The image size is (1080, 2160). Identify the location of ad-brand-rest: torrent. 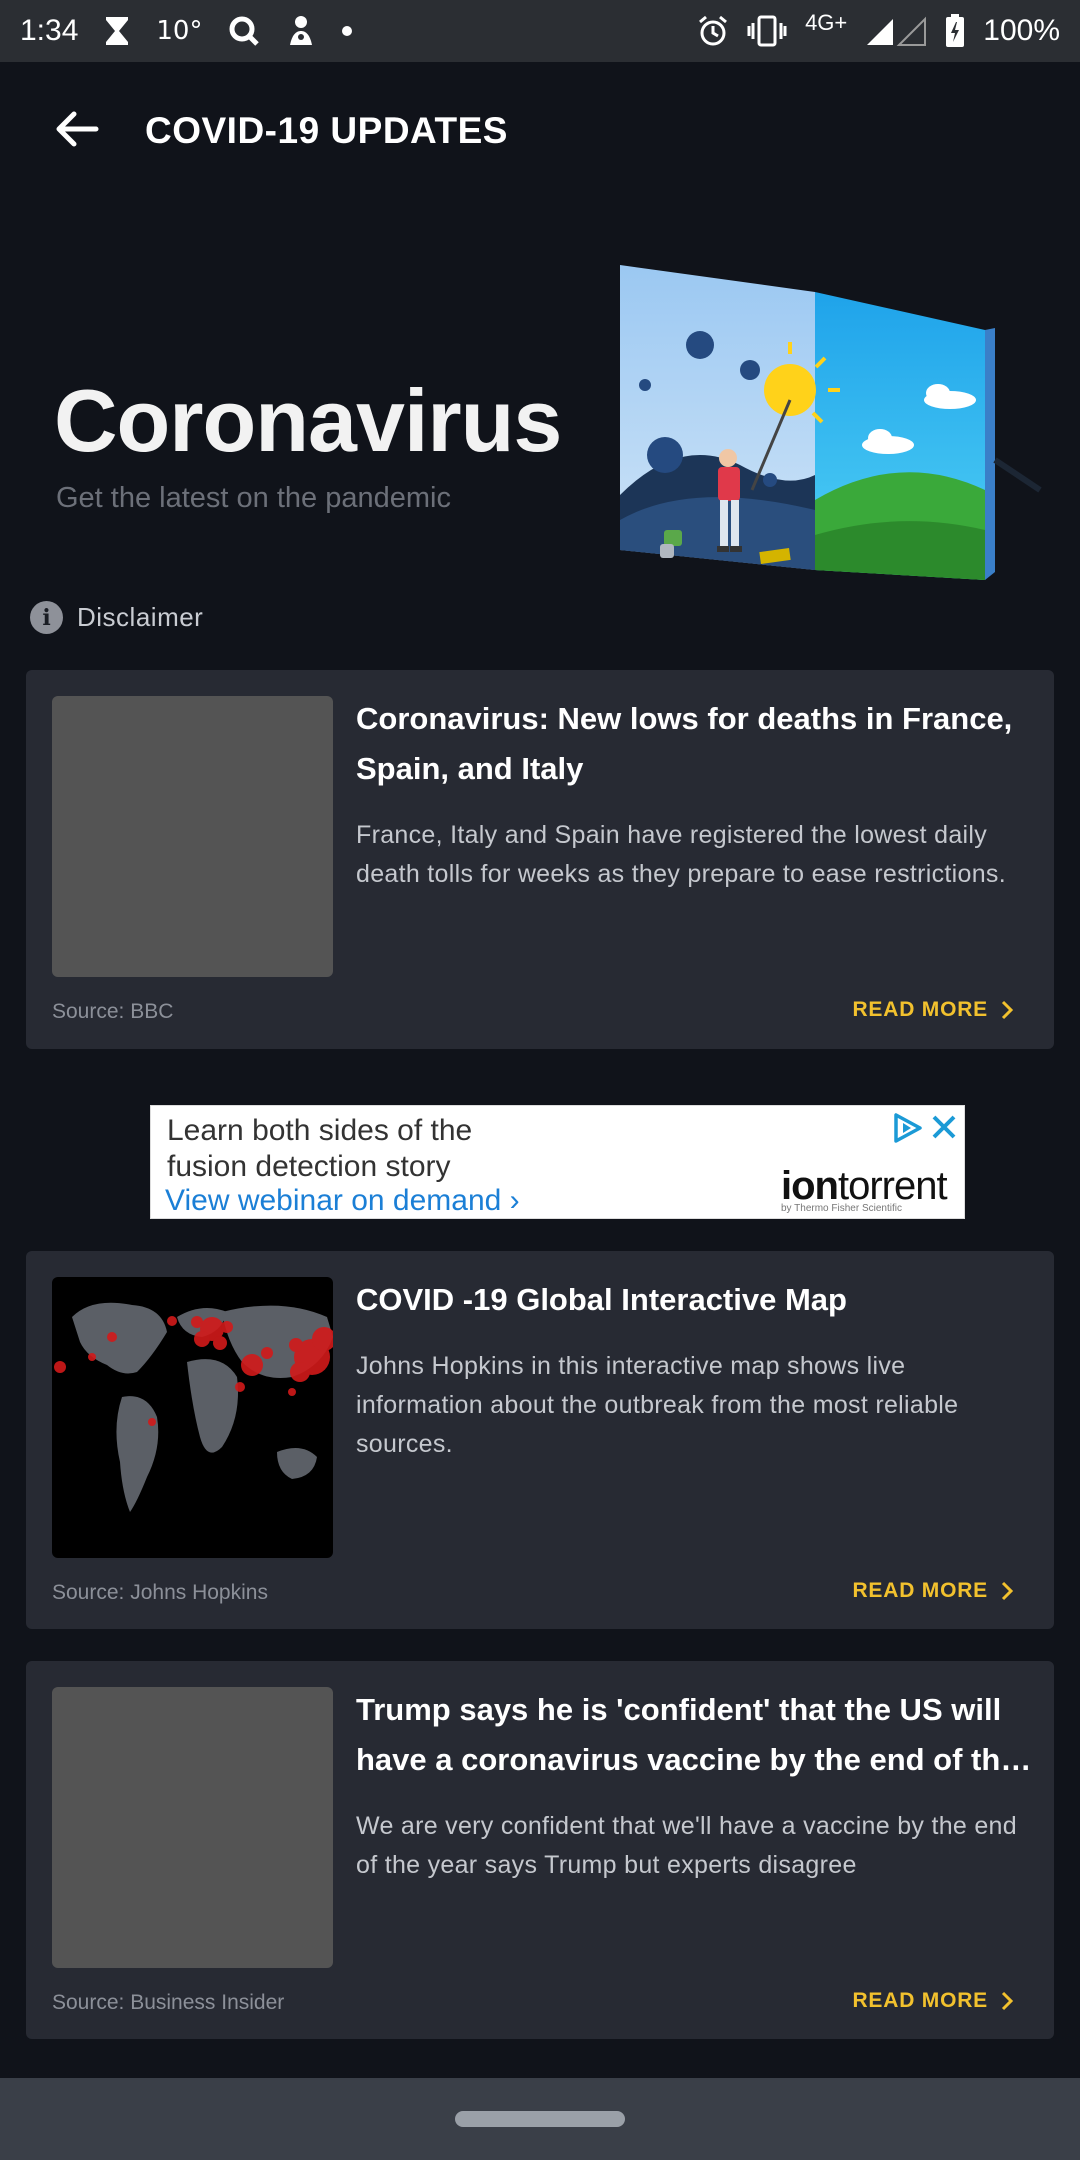
(892, 1186).